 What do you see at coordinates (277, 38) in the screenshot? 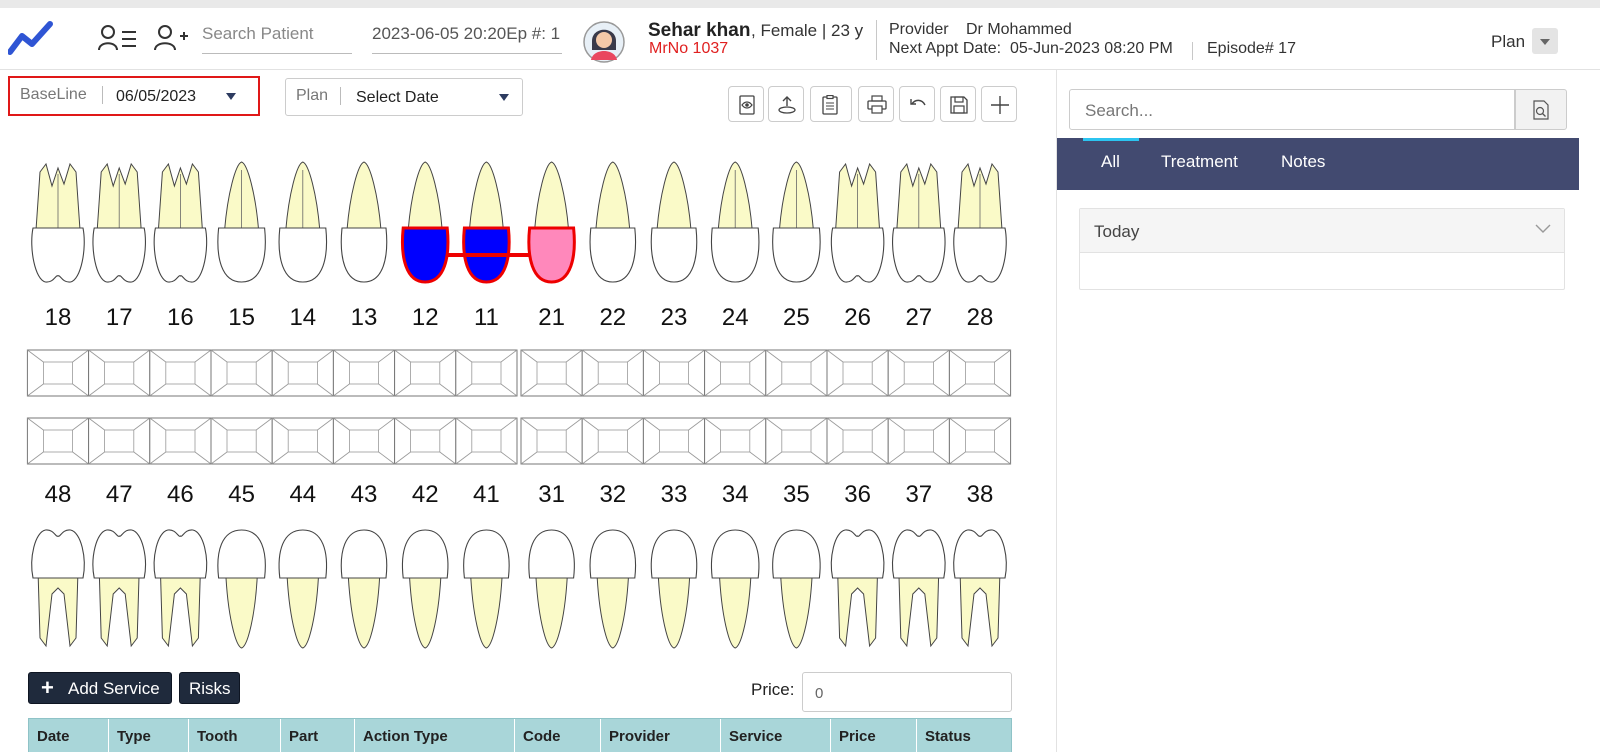
I see `search-patient-input: Search Patient` at bounding box center [277, 38].